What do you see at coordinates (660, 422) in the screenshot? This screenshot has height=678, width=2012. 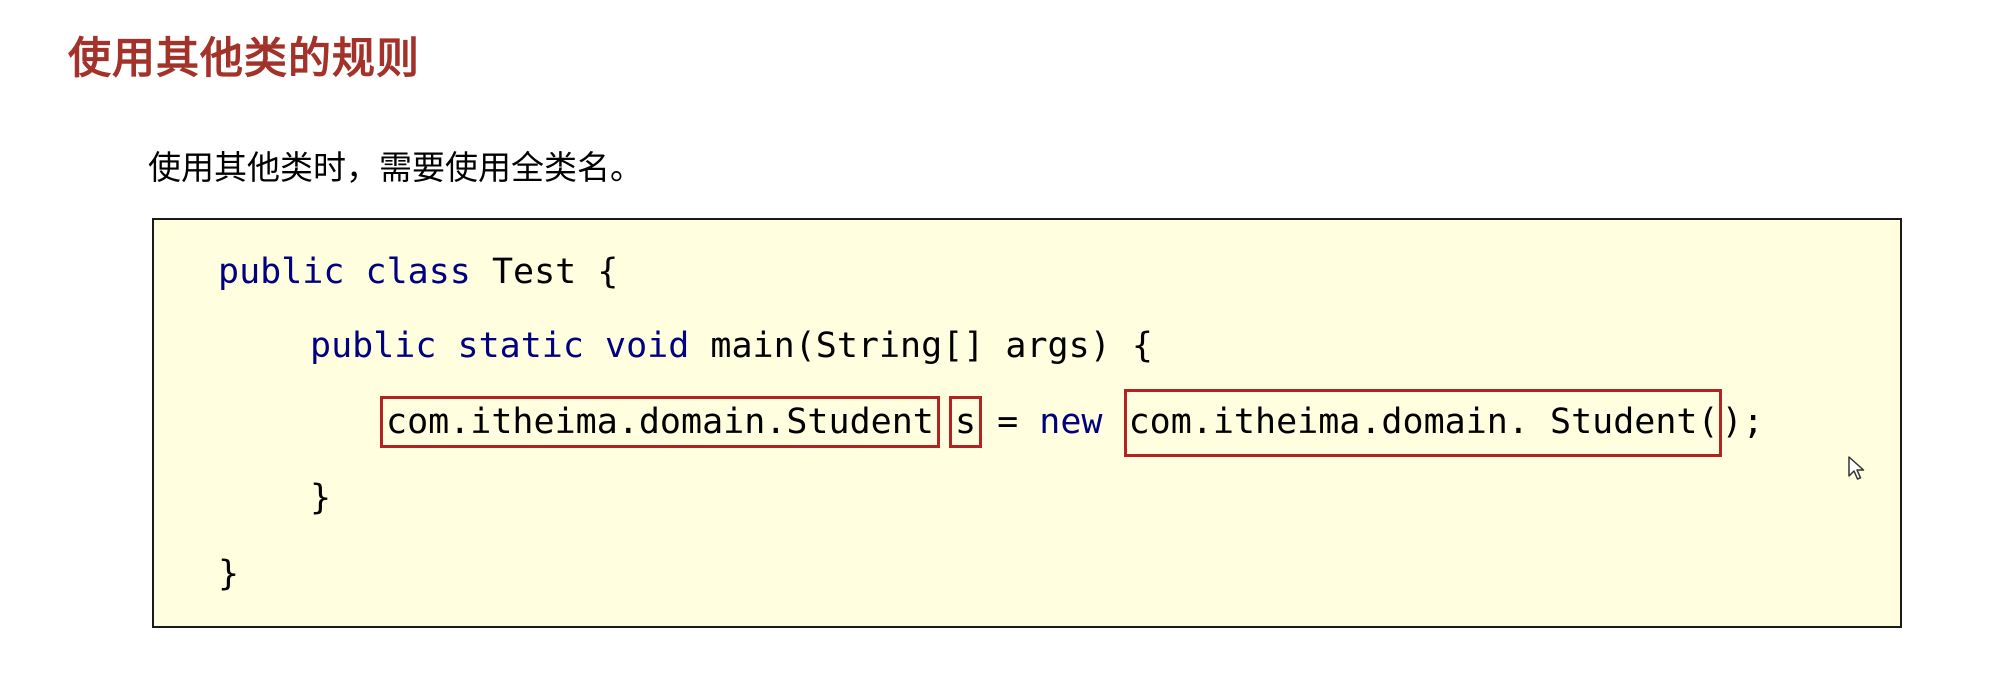 I see `highlighted-type-name: com.itheima.domain.Student` at bounding box center [660, 422].